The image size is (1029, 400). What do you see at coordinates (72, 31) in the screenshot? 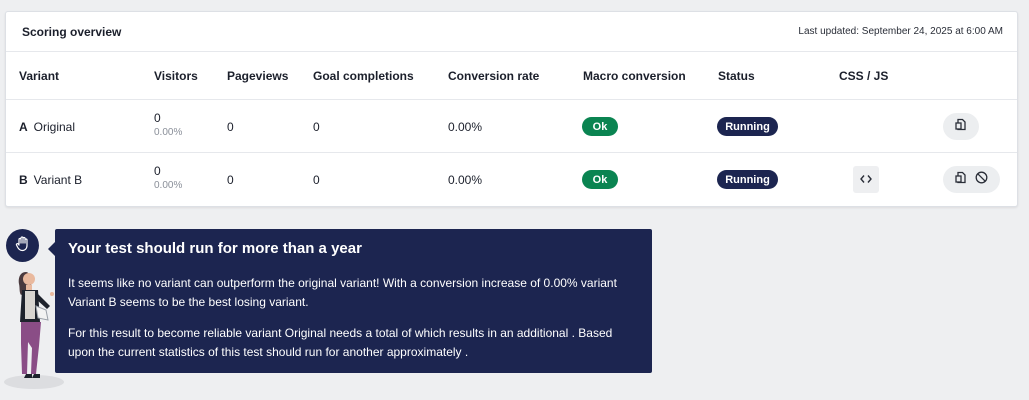
I see `card-title: Scoring overview` at bounding box center [72, 31].